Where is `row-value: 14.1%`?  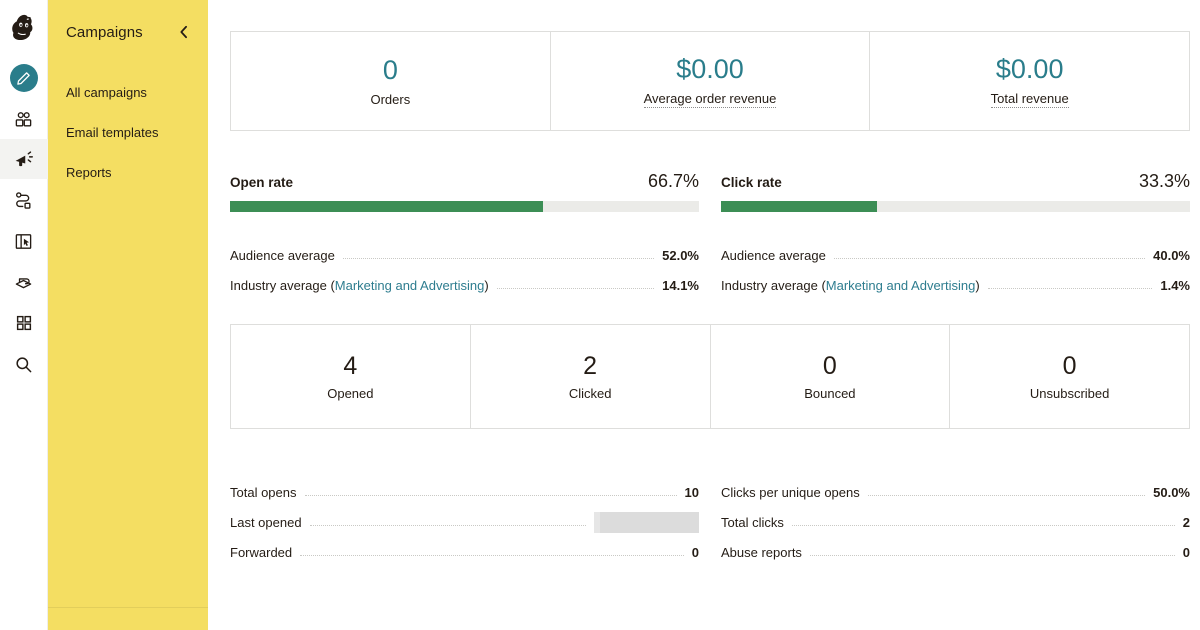
row-value: 14.1% is located at coordinates (680, 285).